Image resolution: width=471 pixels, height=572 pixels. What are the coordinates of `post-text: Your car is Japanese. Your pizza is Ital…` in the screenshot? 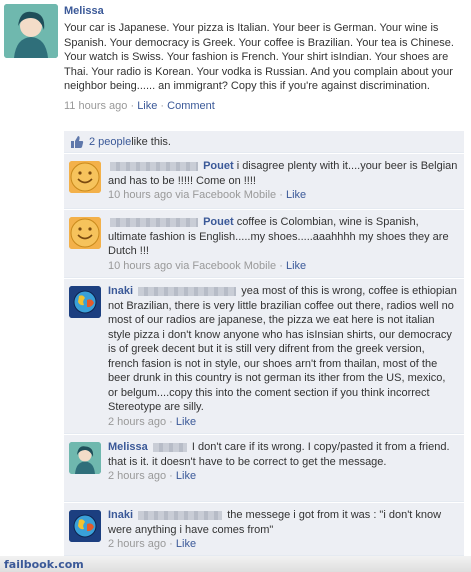 It's located at (259, 57).